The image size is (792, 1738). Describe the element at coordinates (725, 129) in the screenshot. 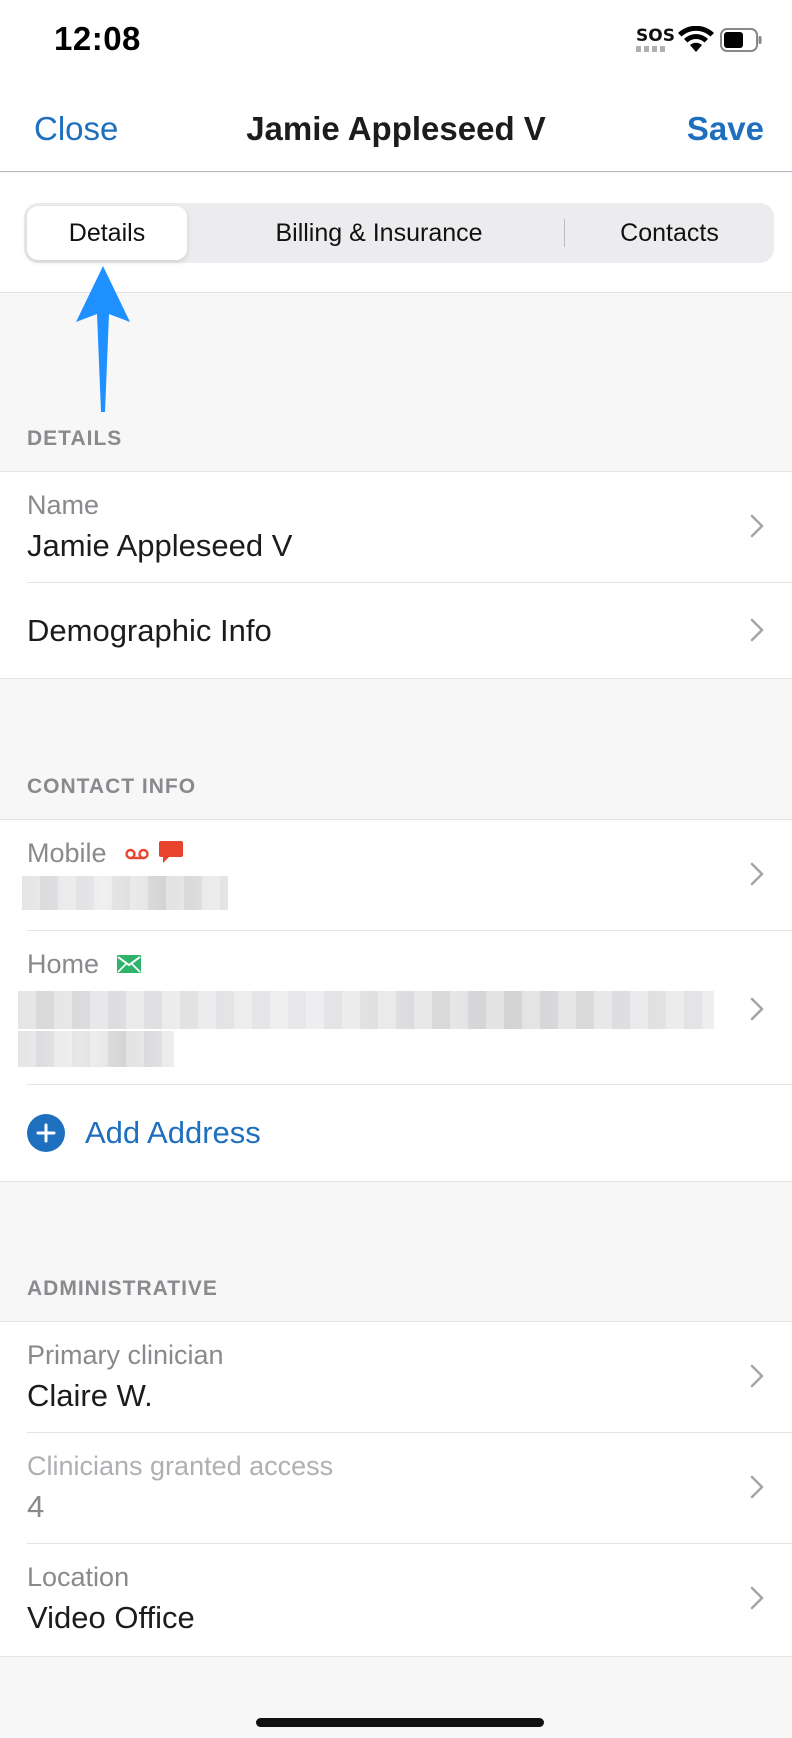

I see `save-button: Save` at that location.